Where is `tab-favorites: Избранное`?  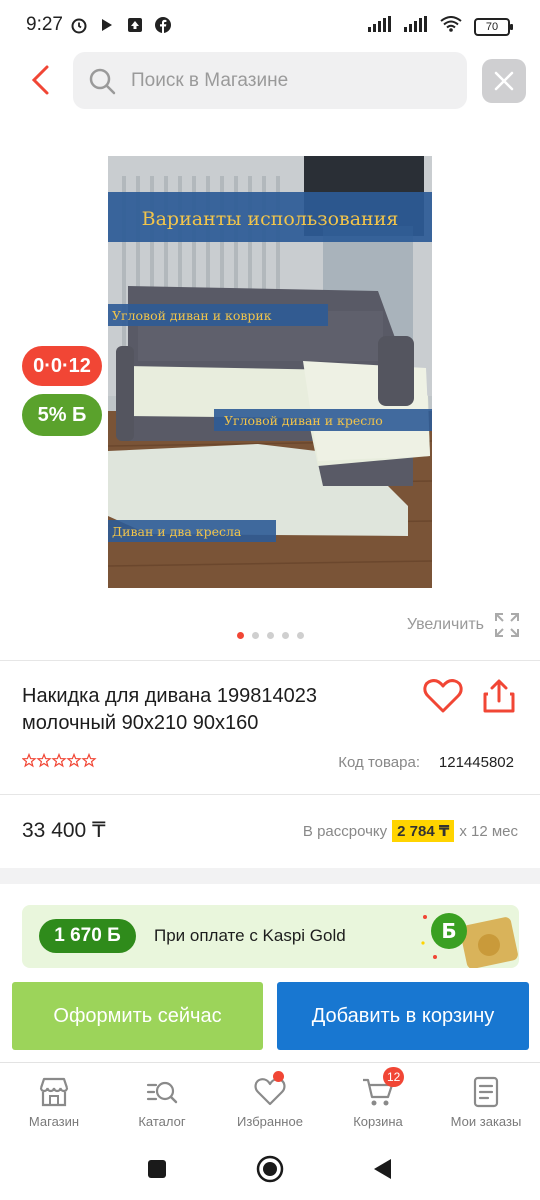
tab-favorites: Избранное is located at coordinates (270, 1102).